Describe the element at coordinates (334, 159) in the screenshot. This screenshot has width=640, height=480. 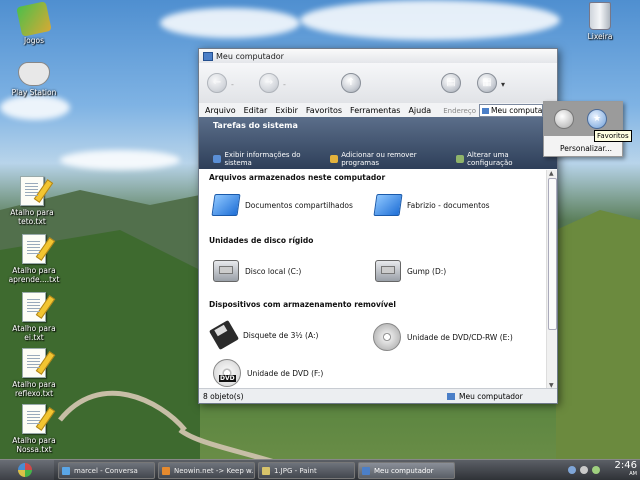
I see `programs-icon` at that location.